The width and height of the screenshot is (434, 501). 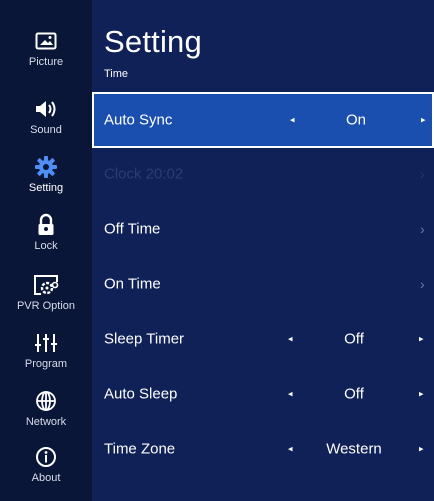 What do you see at coordinates (46, 285) in the screenshot?
I see `pvr-gear-icon` at bounding box center [46, 285].